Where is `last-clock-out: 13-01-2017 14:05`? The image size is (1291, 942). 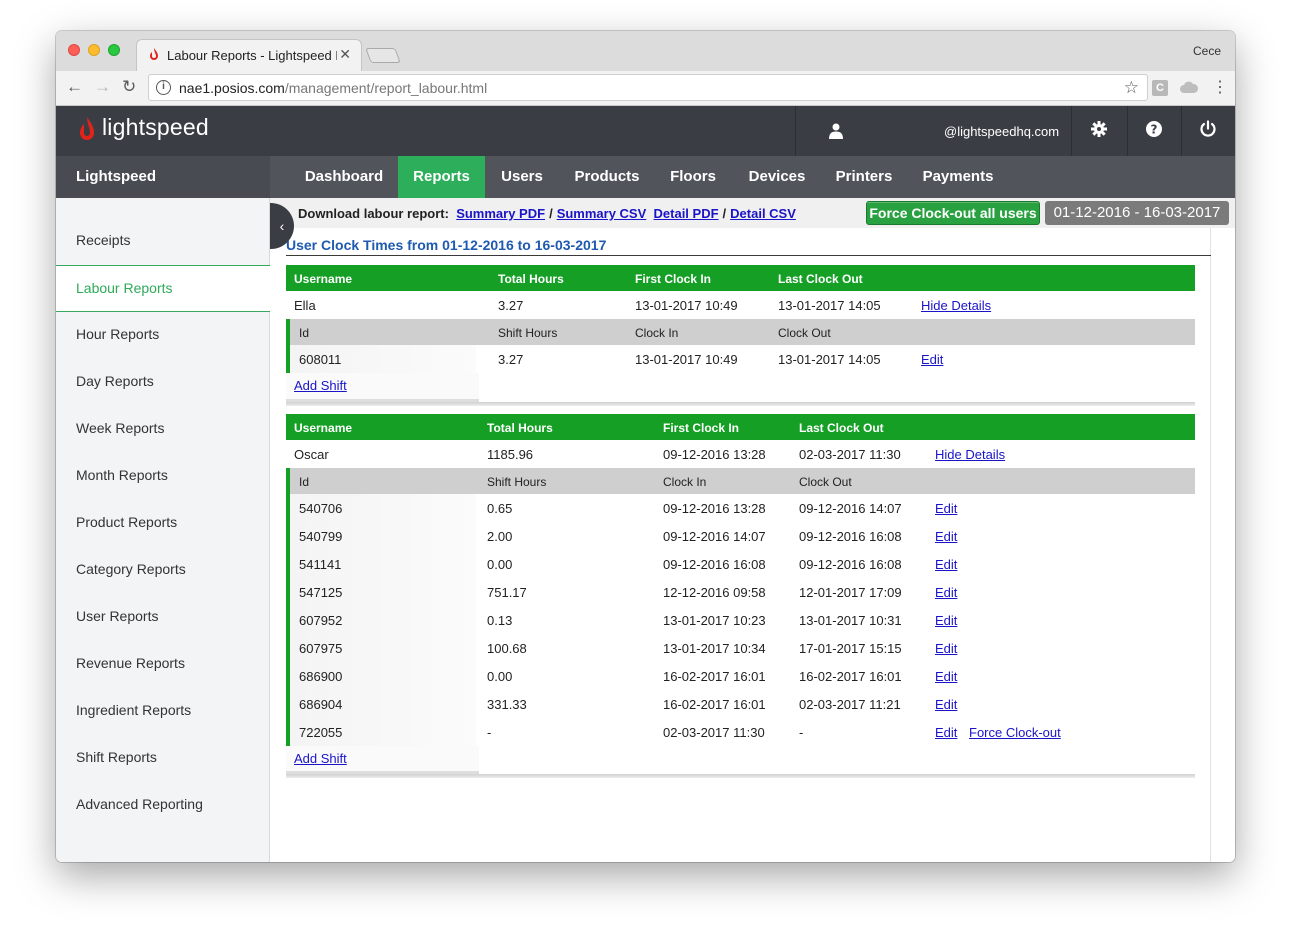 last-clock-out: 13-01-2017 14:05 is located at coordinates (829, 305).